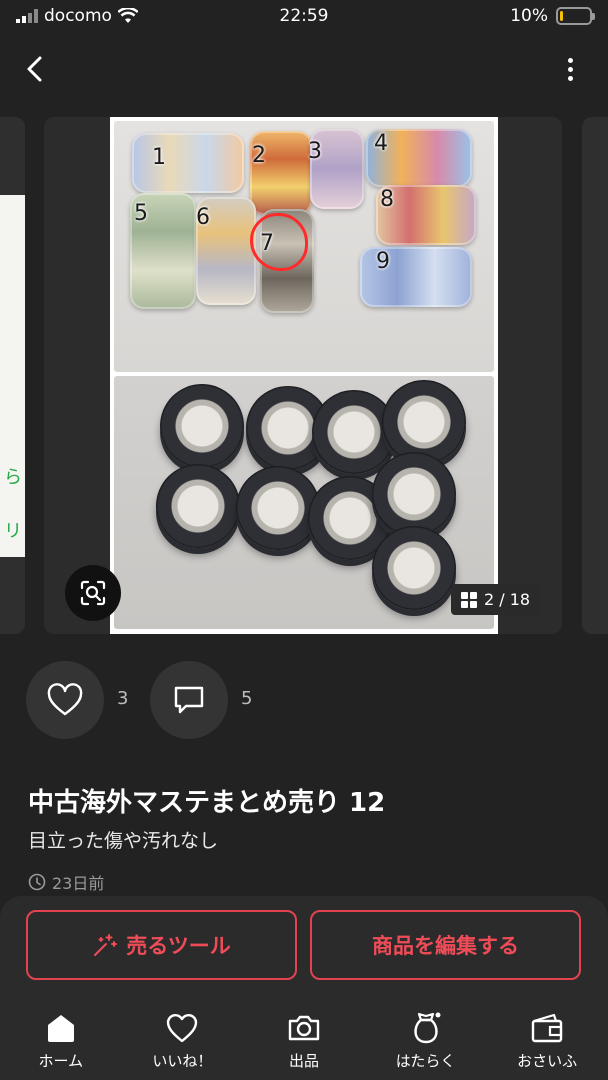  What do you see at coordinates (123, 841) in the screenshot?
I see `item-condition: 目立った傷や汚れなし` at bounding box center [123, 841].